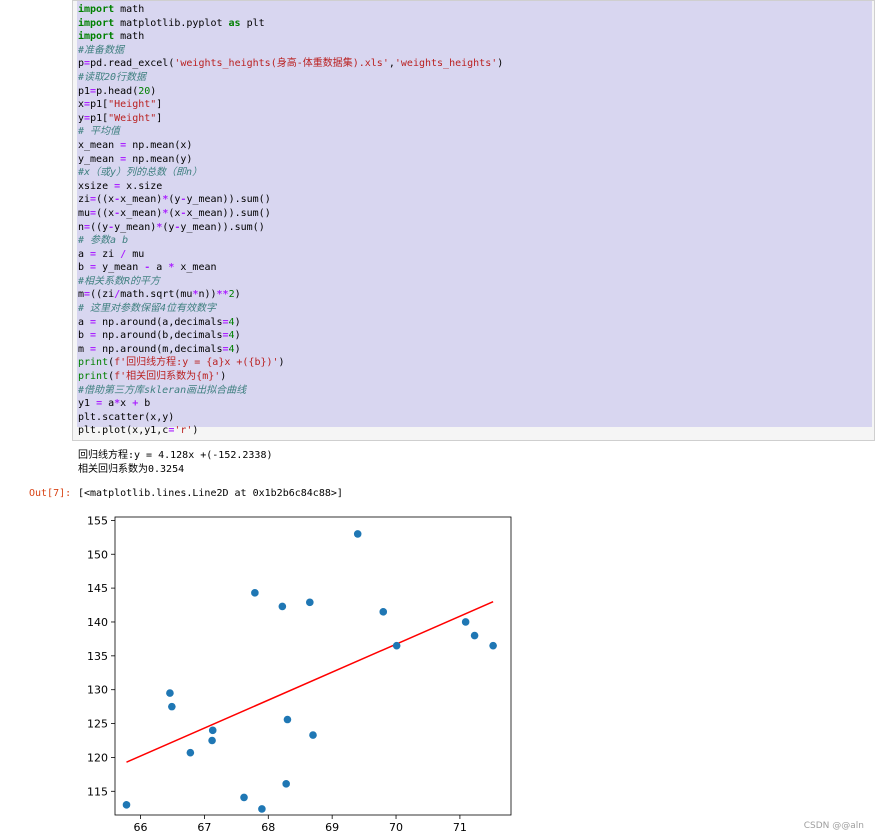  Describe the element at coordinates (144, 91) in the screenshot. I see `code-token: 20` at that location.